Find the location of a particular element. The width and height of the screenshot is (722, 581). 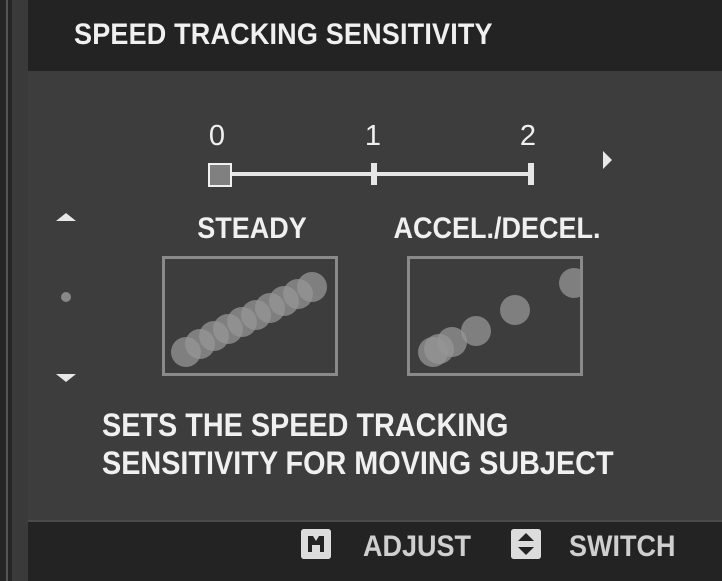

adjust-label: ADJUST is located at coordinates (417, 546).